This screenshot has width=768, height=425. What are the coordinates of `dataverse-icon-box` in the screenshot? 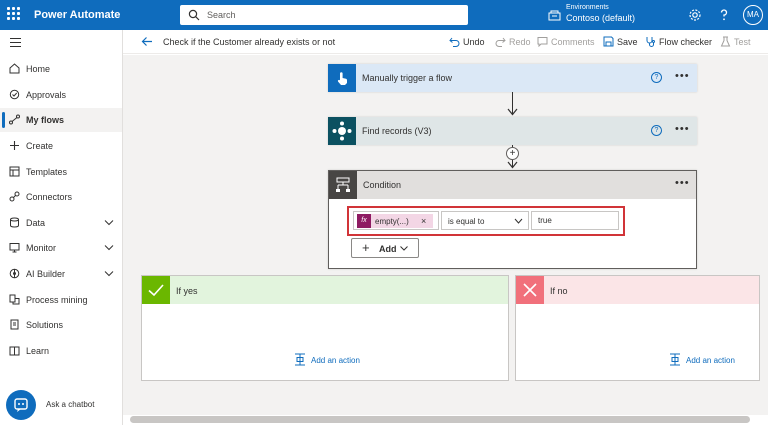 It's located at (342, 131).